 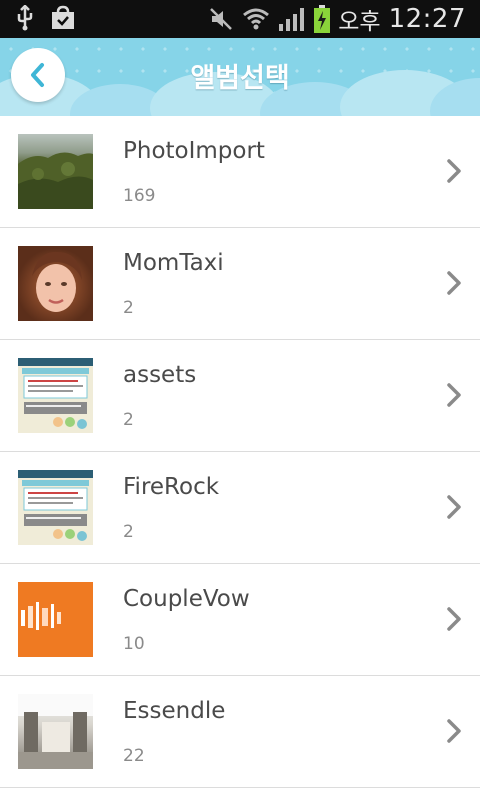 What do you see at coordinates (240, 396) in the screenshot?
I see `album-row-assets: assets 2` at bounding box center [240, 396].